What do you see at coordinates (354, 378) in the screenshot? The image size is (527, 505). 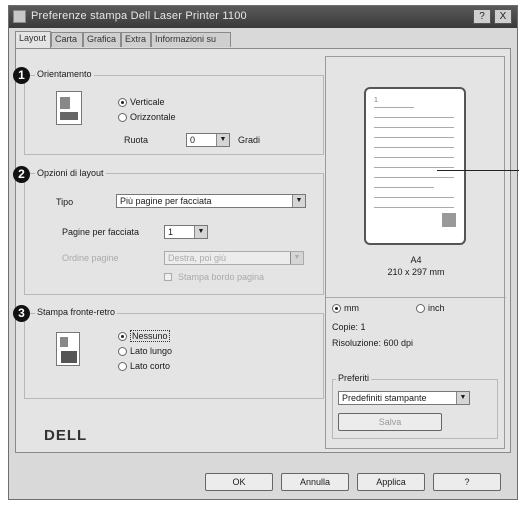 I see `favorites-title: Preferiti` at bounding box center [354, 378].